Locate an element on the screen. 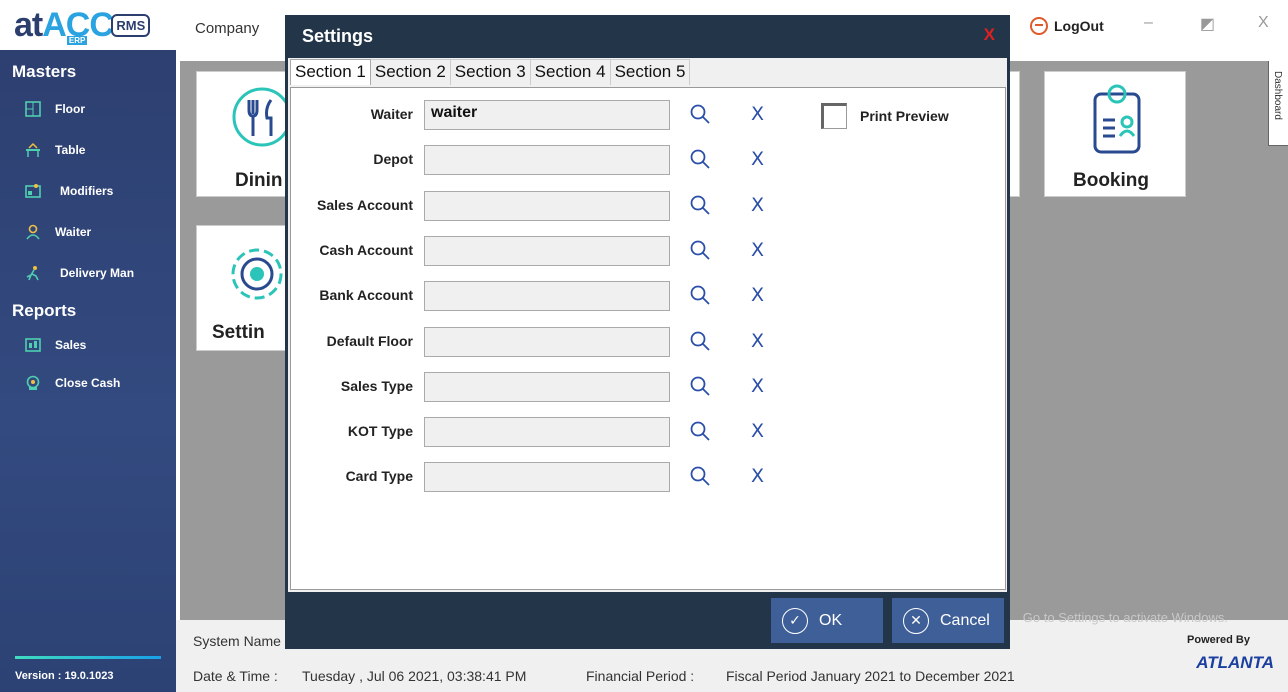  field-label: Depot is located at coordinates (393, 159).